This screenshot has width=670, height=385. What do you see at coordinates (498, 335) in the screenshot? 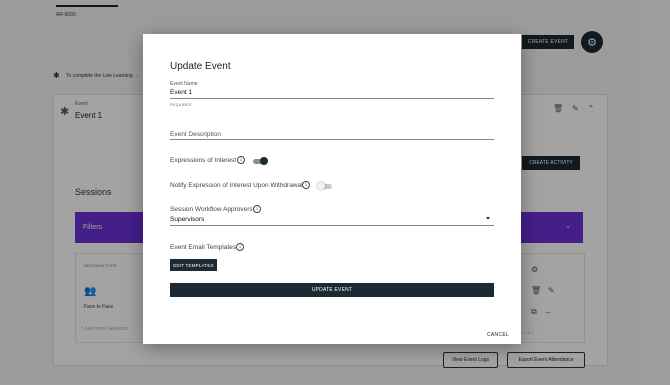
I see `cancel-button: CANCEL` at bounding box center [498, 335].